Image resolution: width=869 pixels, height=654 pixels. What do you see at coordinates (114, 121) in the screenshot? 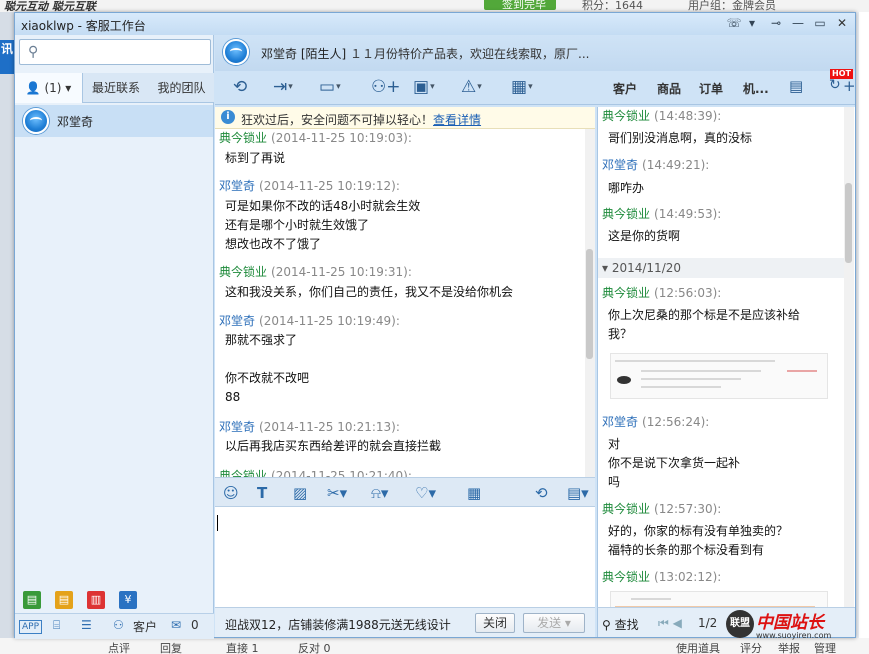
I see `contact-item: 邓堂奇` at bounding box center [114, 121].